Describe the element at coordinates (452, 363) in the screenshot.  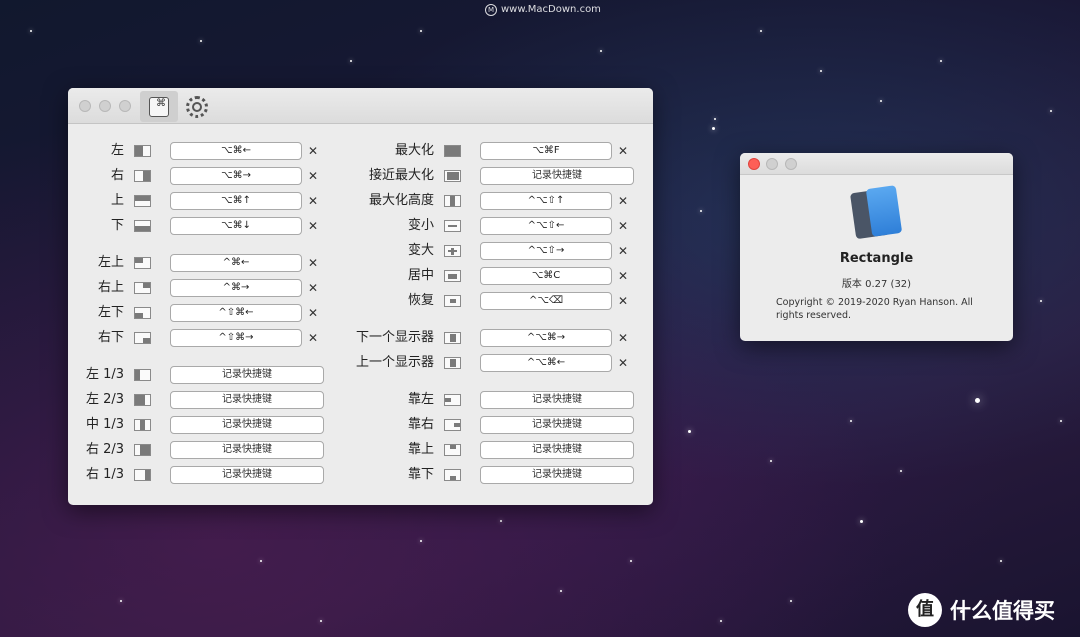
I see `previous-display-icon` at that location.